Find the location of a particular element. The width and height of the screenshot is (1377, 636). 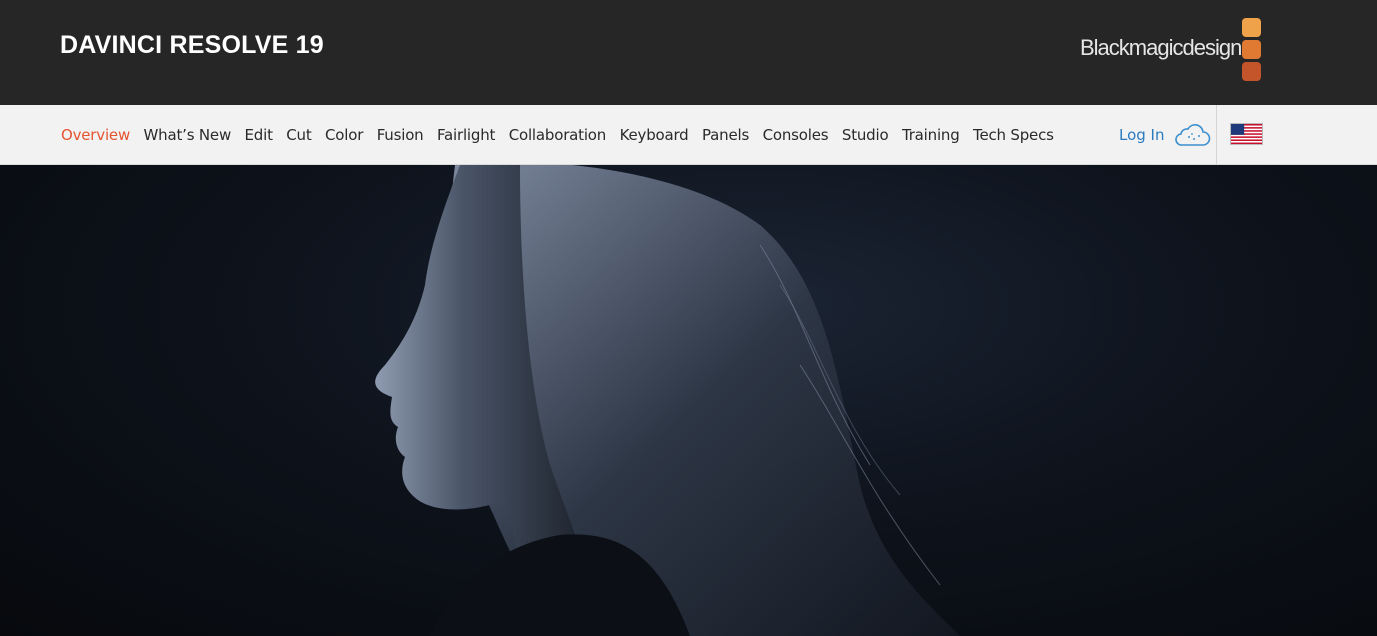

nav-item-fairlight: Fairlight is located at coordinates (466, 135).